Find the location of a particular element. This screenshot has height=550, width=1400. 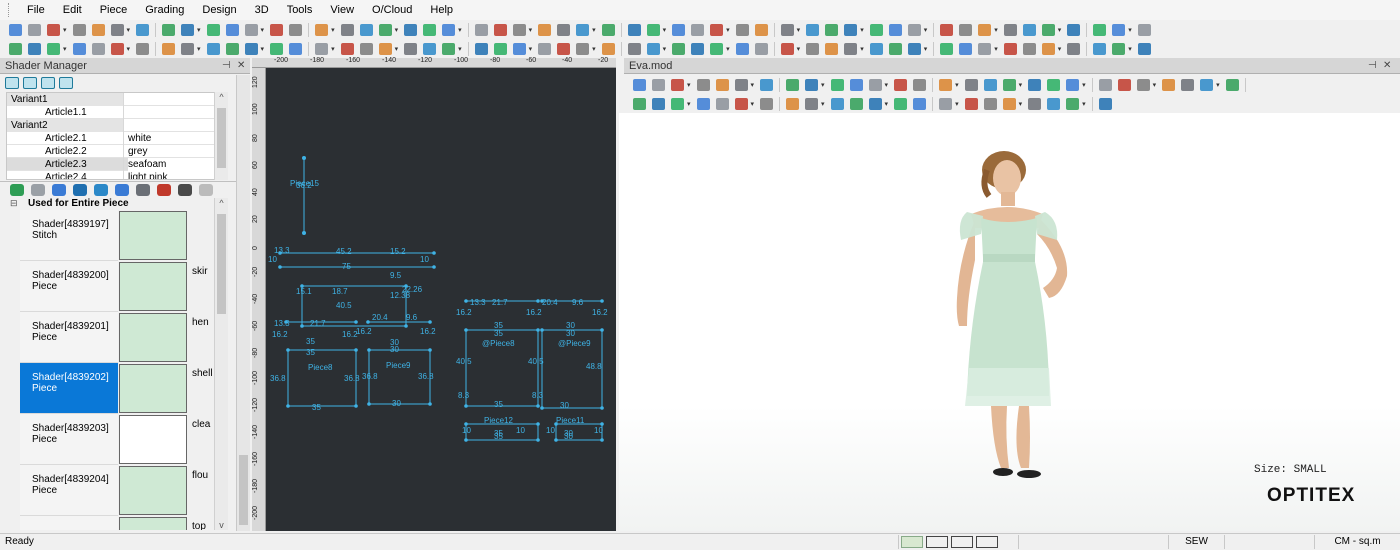

image-icon is located at coordinates (347, 29).